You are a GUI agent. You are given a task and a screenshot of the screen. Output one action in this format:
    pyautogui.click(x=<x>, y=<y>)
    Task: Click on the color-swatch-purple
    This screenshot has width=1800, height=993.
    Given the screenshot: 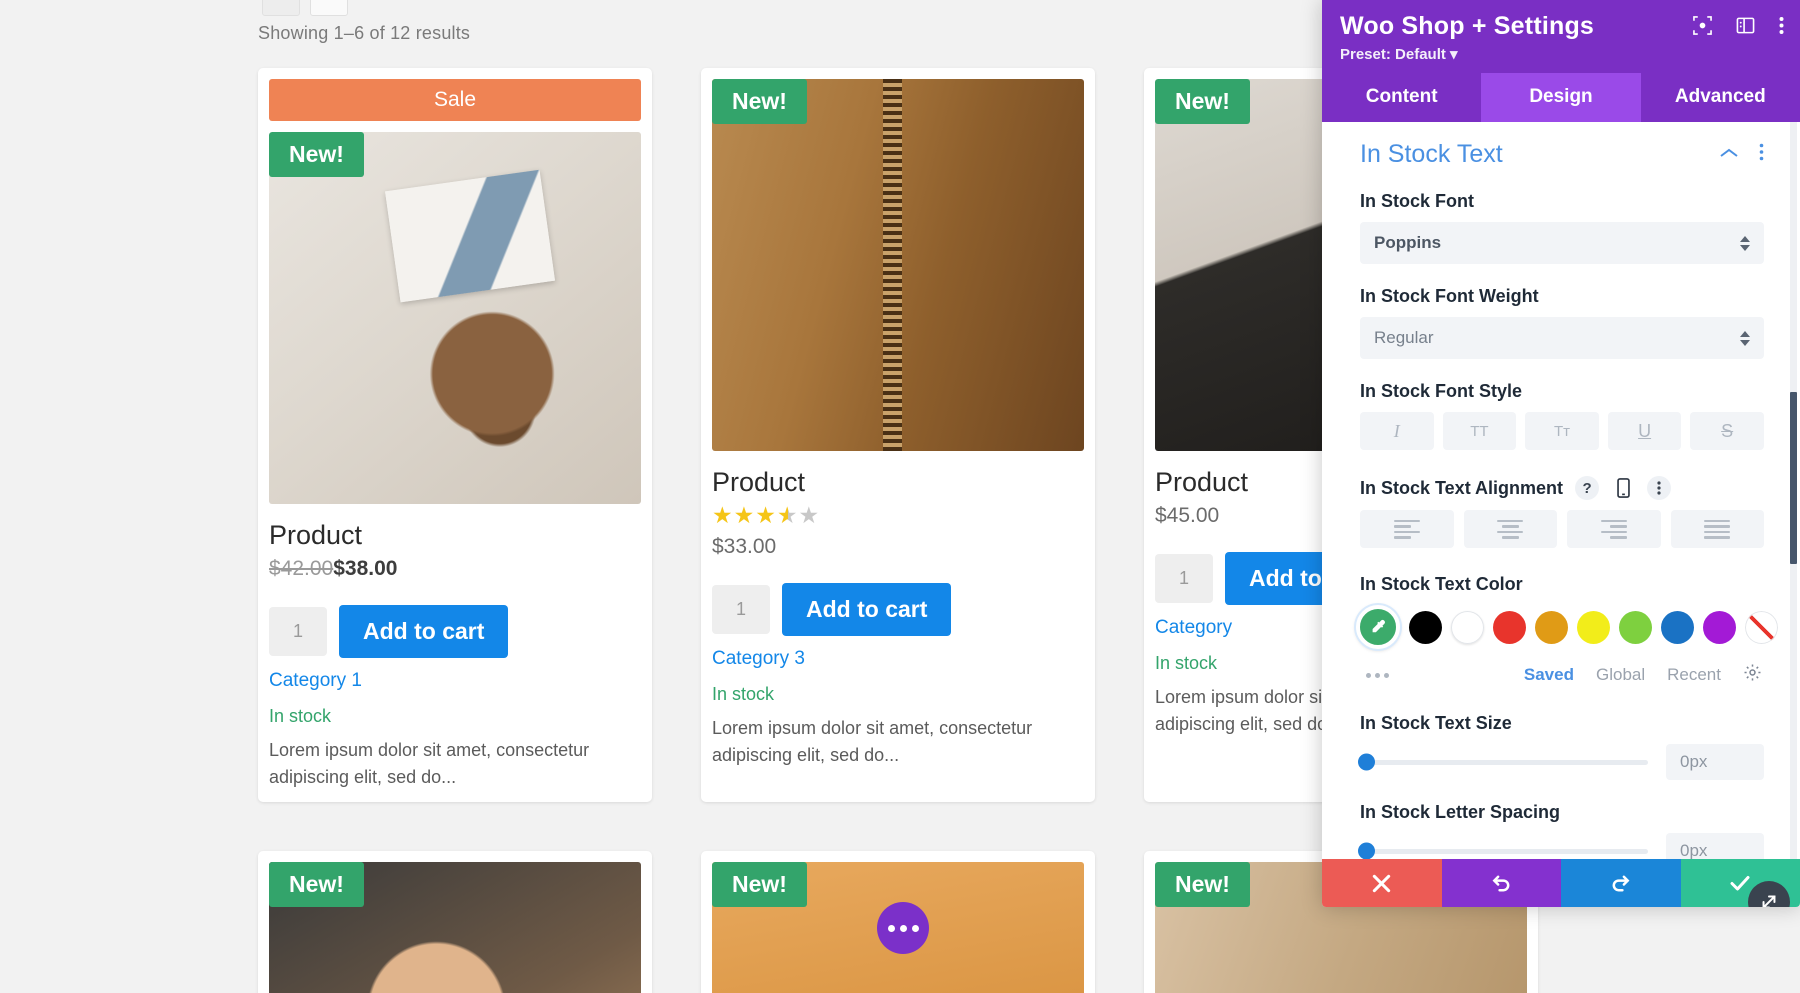 What is the action you would take?
    pyautogui.click(x=1719, y=627)
    